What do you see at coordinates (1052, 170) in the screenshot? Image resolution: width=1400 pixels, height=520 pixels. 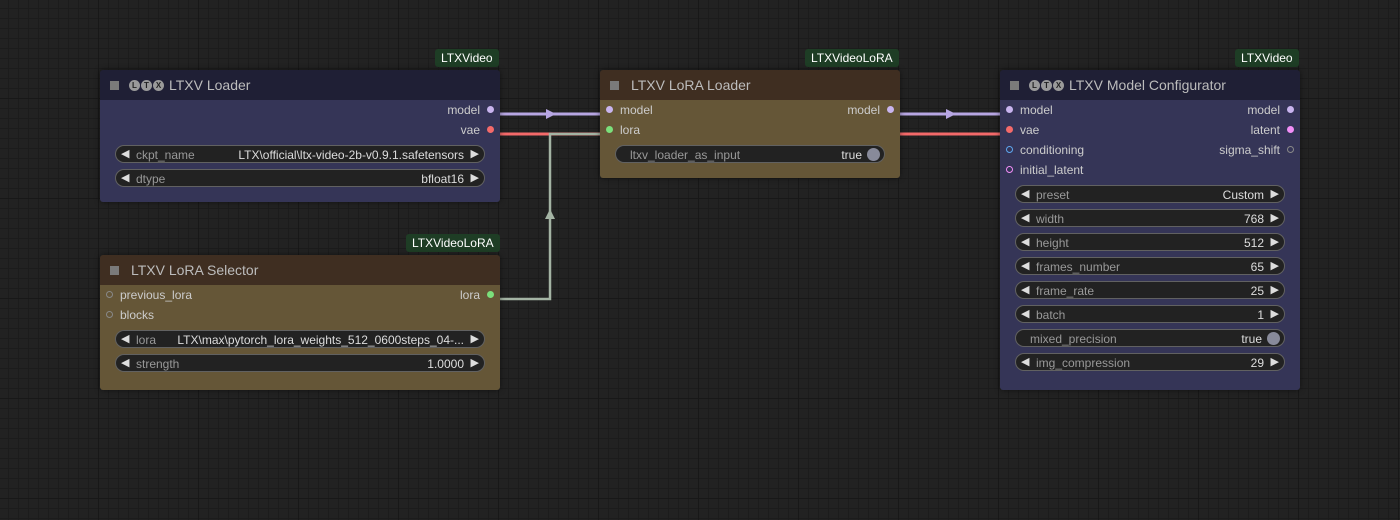 I see `slot-label: initial_latent` at bounding box center [1052, 170].